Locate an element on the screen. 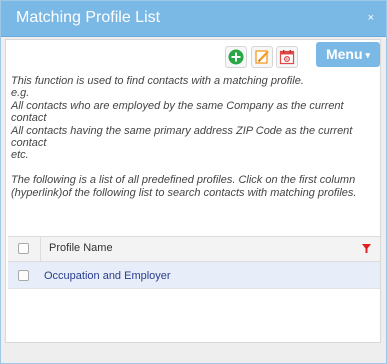 This screenshot has width=387, height=364. calendar-settings-button is located at coordinates (287, 57).